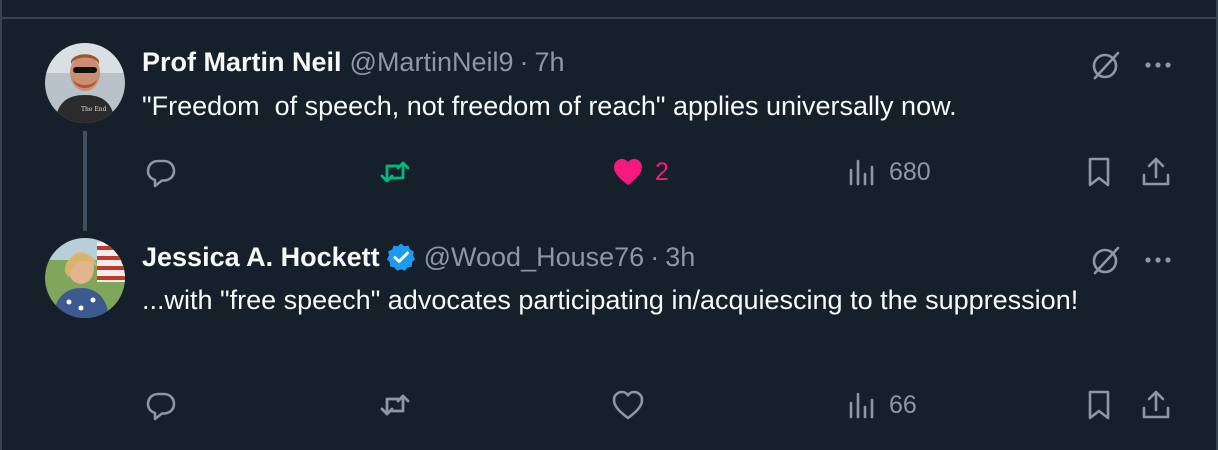 The height and width of the screenshot is (450, 1218). I want to click on timestamp: 7h, so click(549, 62).